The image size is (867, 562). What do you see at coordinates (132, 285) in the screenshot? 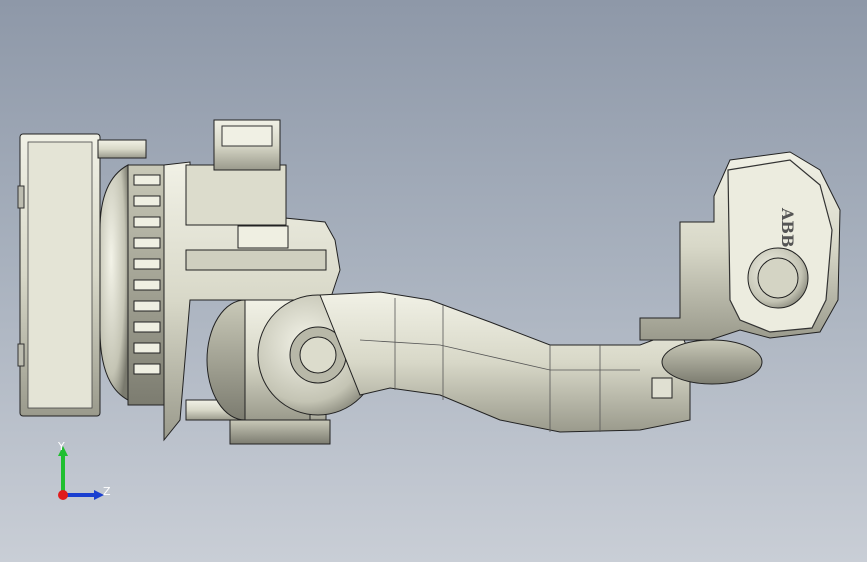
I see `base-rotary-ring` at bounding box center [132, 285].